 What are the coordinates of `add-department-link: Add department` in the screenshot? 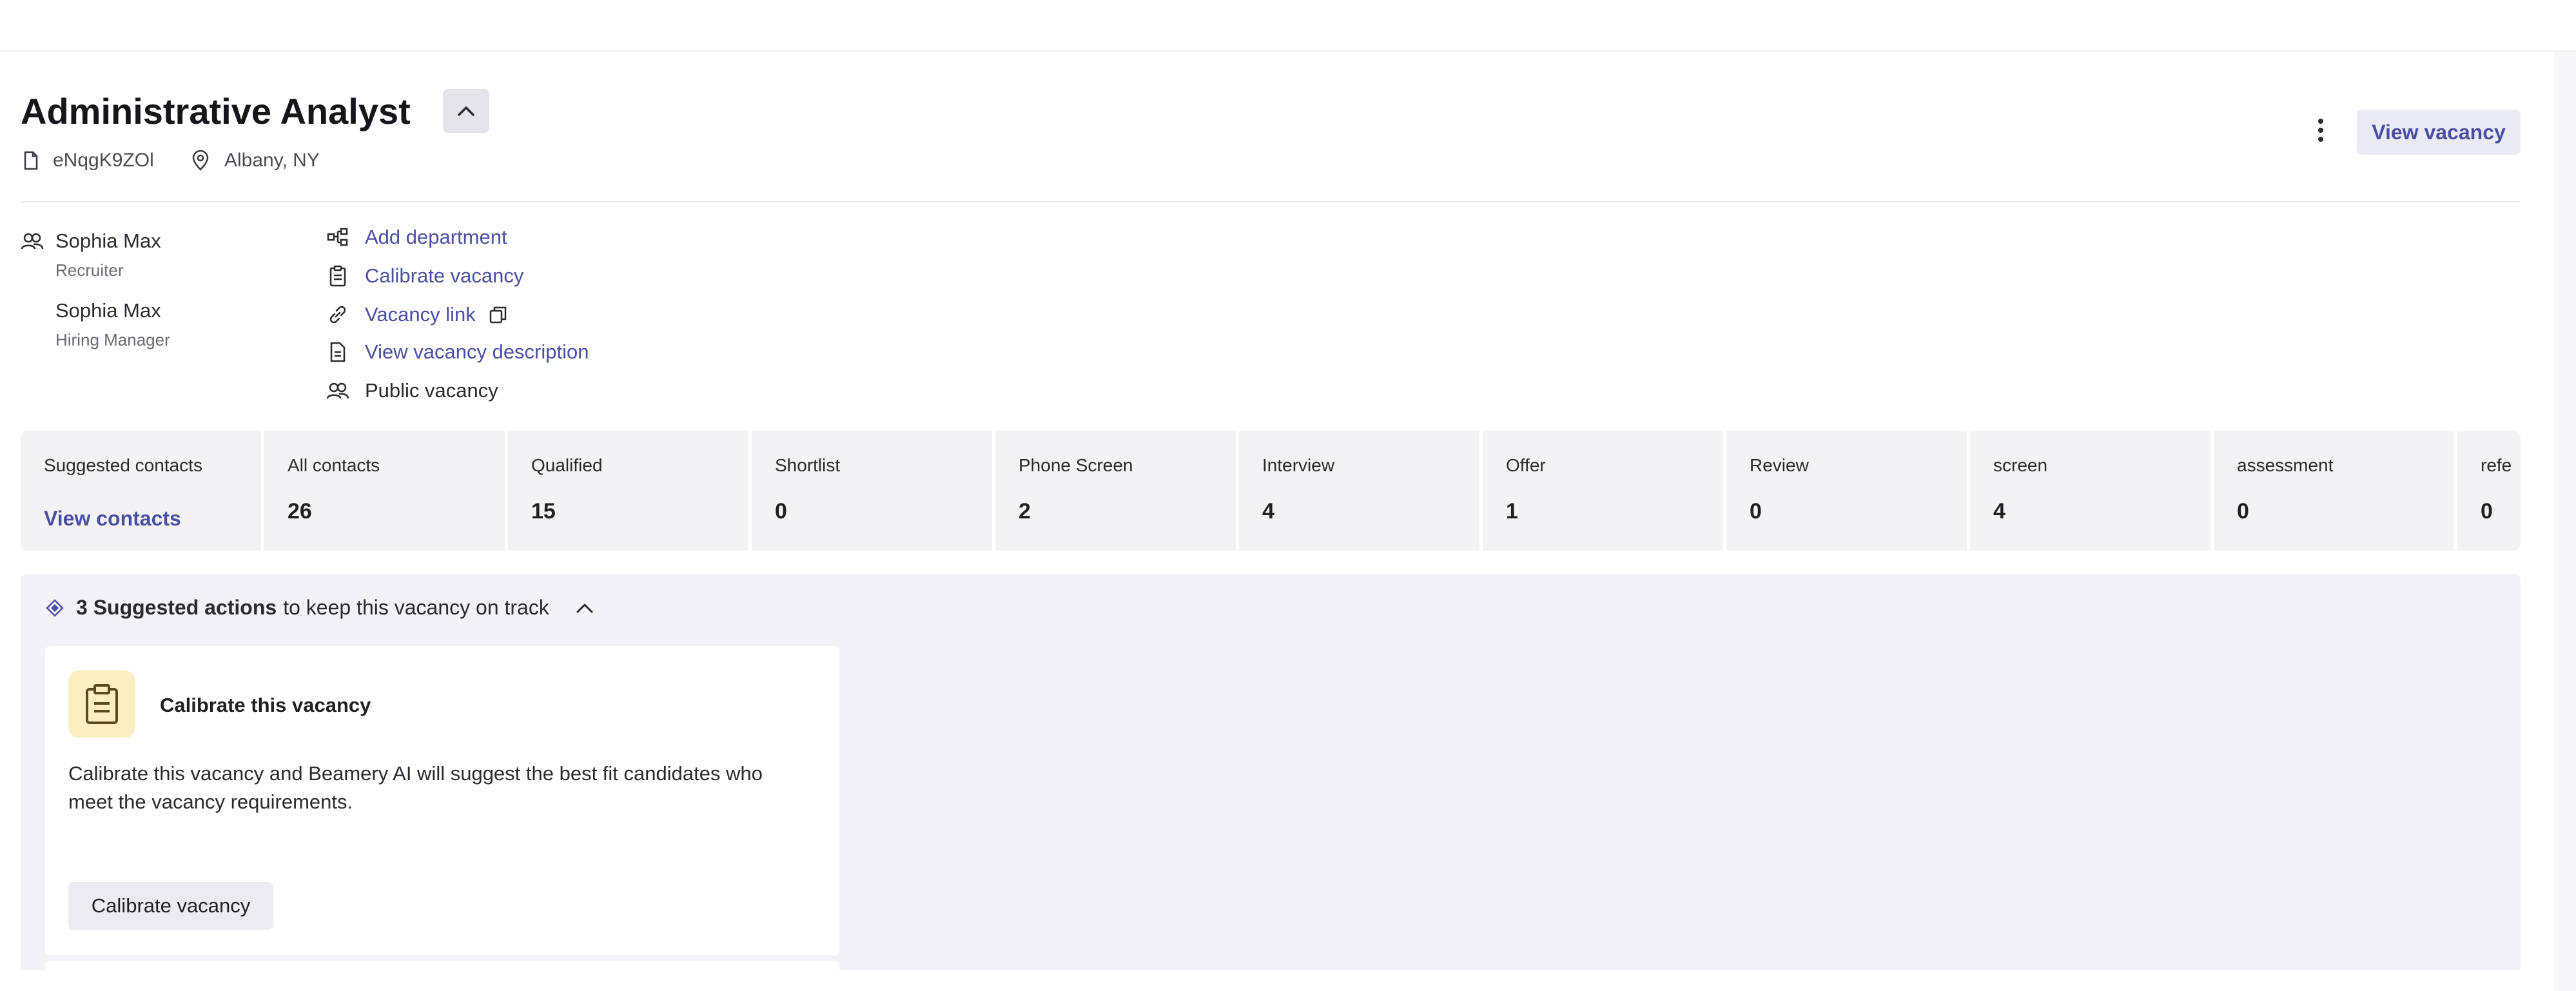 It's located at (417, 238).